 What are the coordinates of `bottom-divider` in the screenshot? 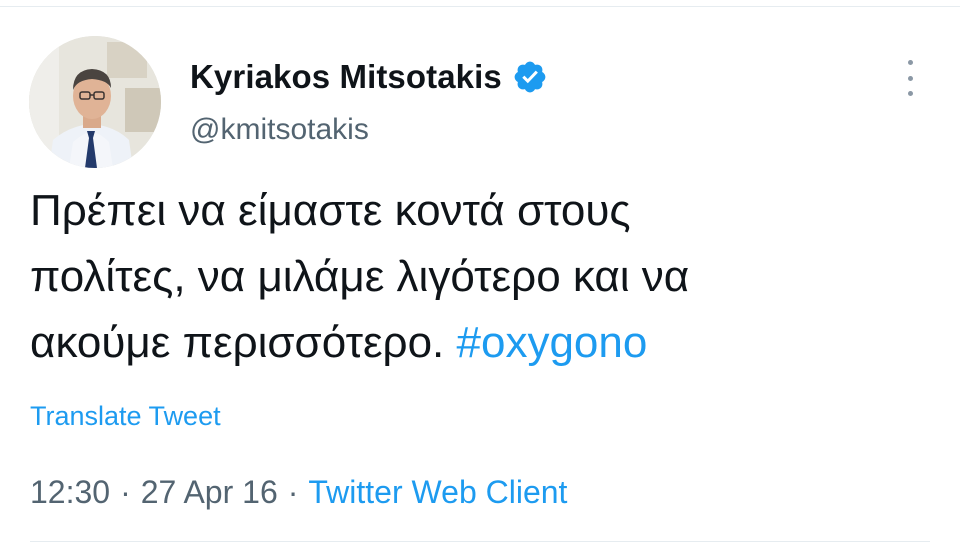 It's located at (480, 541).